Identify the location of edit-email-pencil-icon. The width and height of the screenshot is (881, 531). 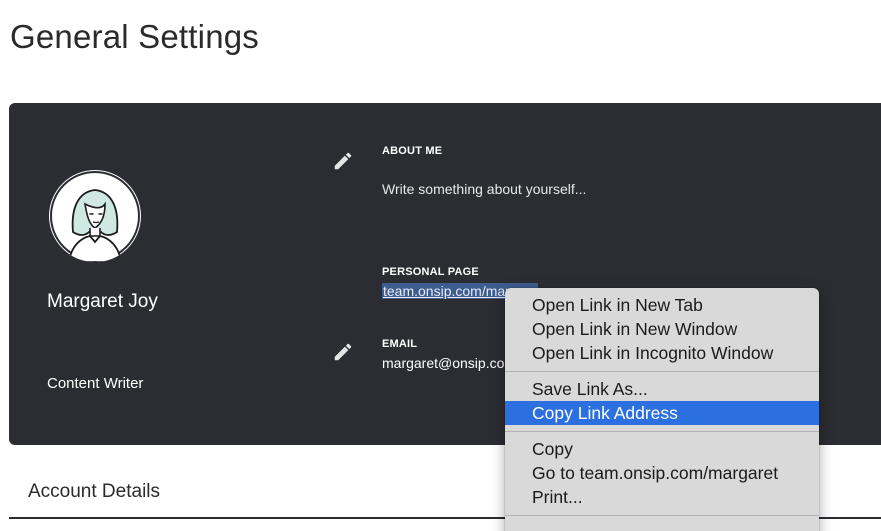
(343, 352).